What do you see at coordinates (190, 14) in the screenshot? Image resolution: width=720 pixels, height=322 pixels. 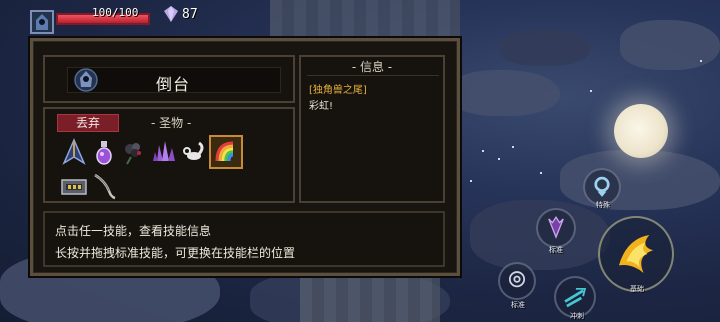 I see `gem-count: 87` at bounding box center [190, 14].